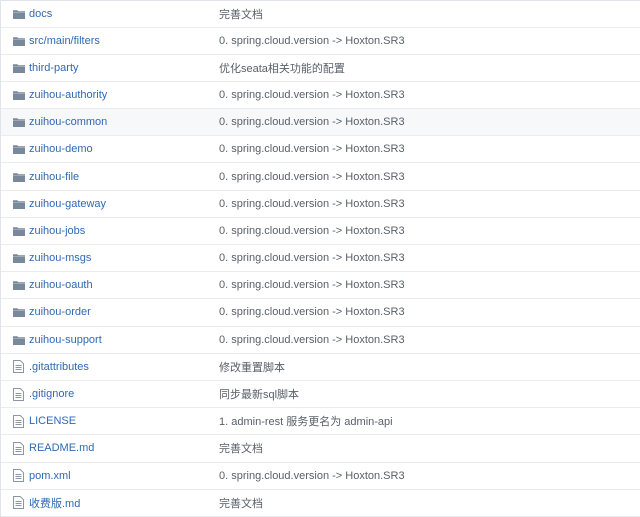 Image resolution: width=640 pixels, height=517 pixels. I want to click on file-name-link: docs, so click(124, 14).